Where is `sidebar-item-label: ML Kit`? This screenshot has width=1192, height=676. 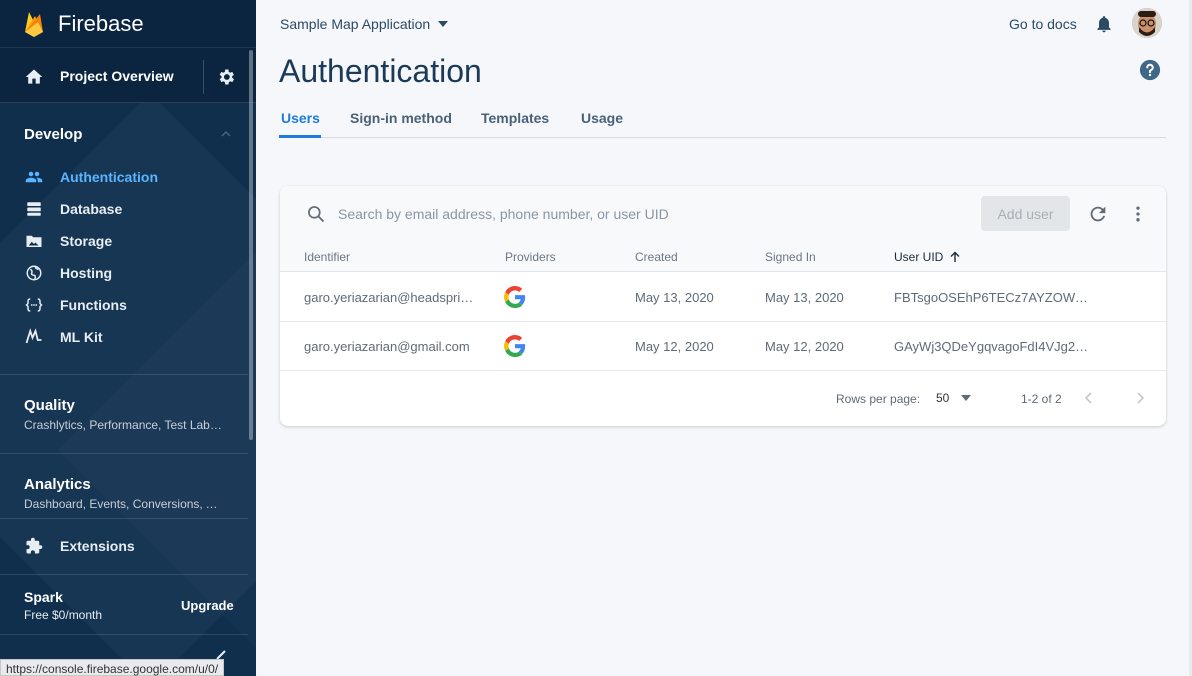
sidebar-item-label: ML Kit is located at coordinates (81, 337).